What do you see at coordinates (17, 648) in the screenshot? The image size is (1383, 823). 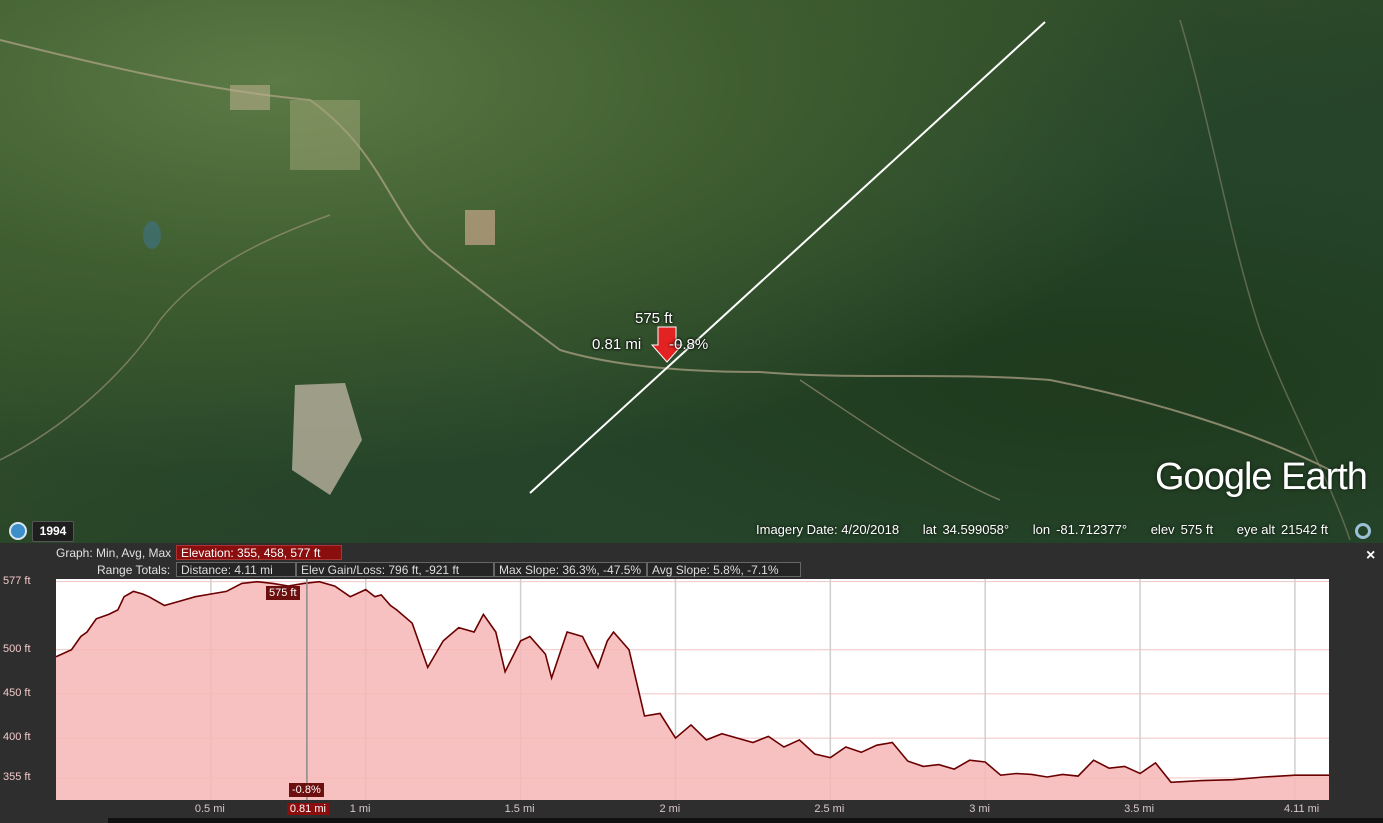 I see `y-tick-label: 500 ft` at bounding box center [17, 648].